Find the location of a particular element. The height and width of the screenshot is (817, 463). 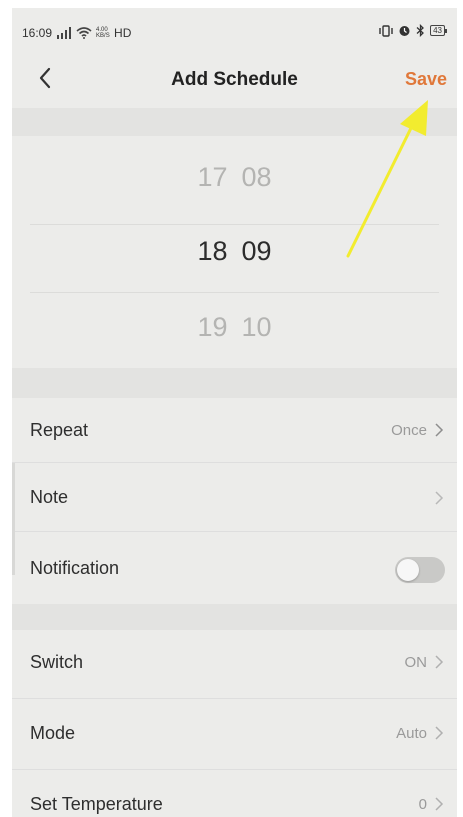

status-bar: 16:09 4.00 KB/S HD 43 is located at coordinates (234, 30).